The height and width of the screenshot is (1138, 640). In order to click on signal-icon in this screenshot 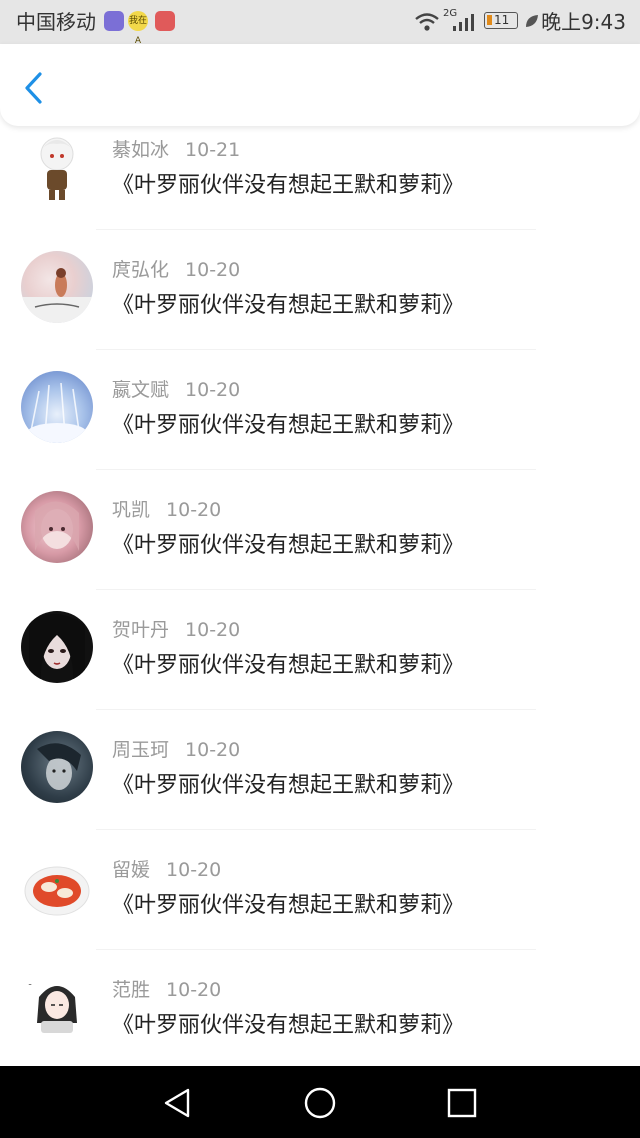, I will do `click(463, 22)`.